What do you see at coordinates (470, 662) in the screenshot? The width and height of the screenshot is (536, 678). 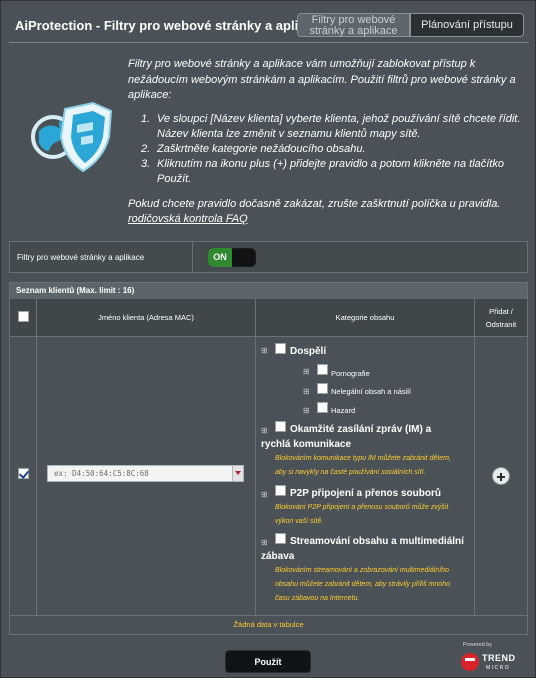 I see `trend-micro-logo-icon` at bounding box center [470, 662].